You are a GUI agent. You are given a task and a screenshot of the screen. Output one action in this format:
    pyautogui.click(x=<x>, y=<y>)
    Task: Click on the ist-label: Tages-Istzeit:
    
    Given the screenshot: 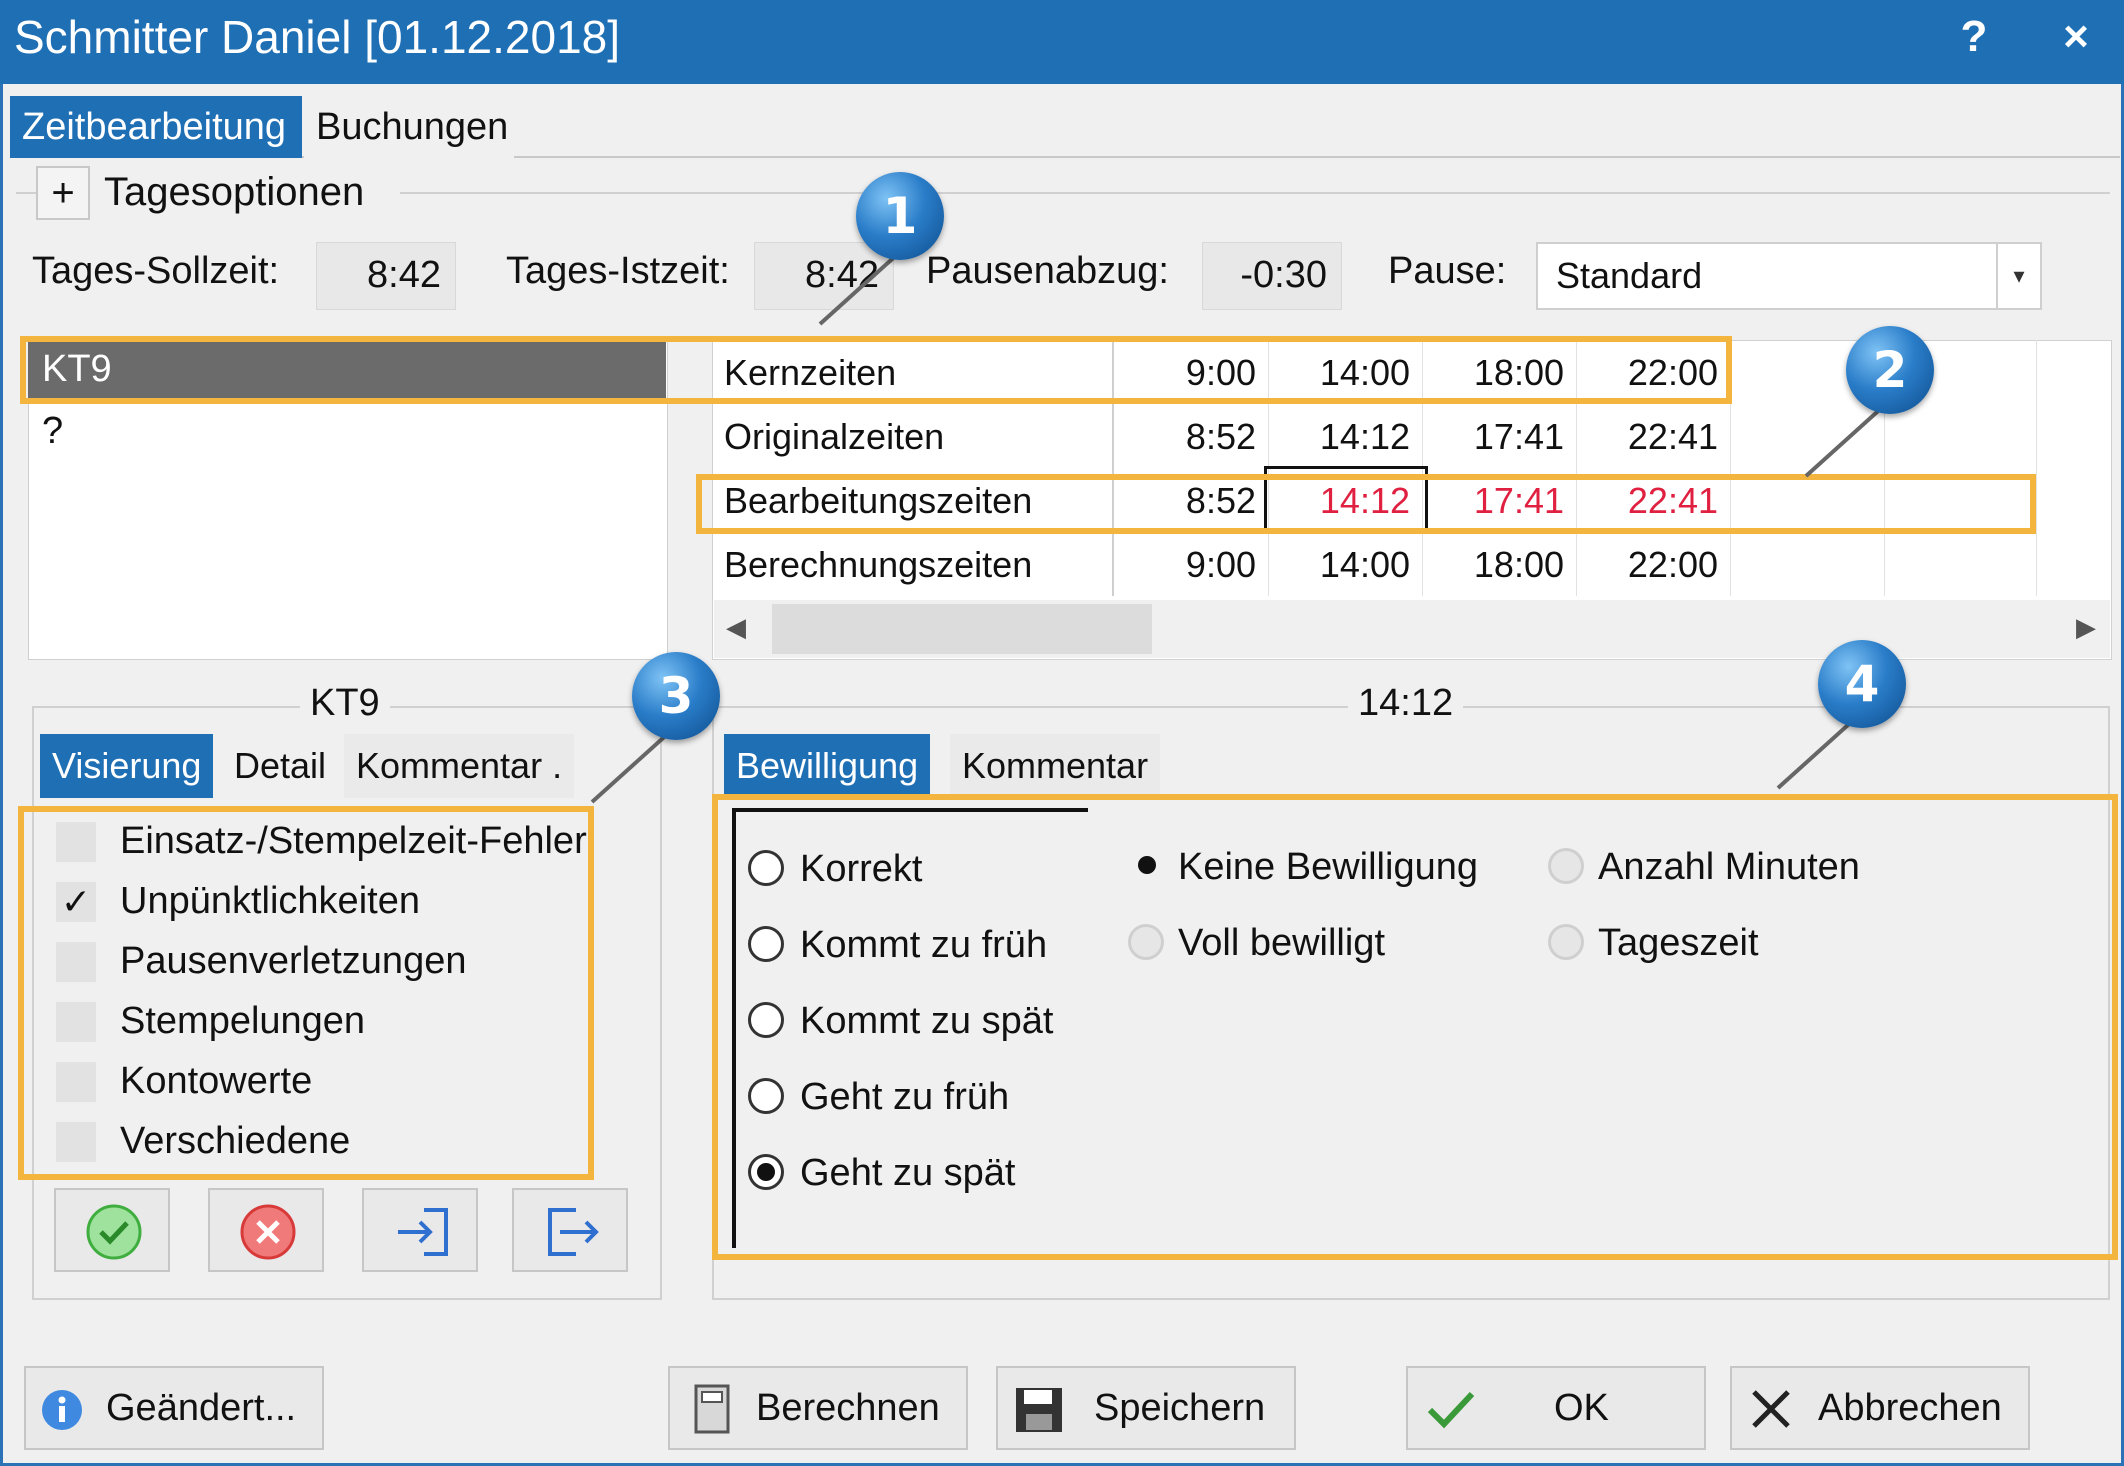 What is the action you would take?
    pyautogui.click(x=618, y=271)
    